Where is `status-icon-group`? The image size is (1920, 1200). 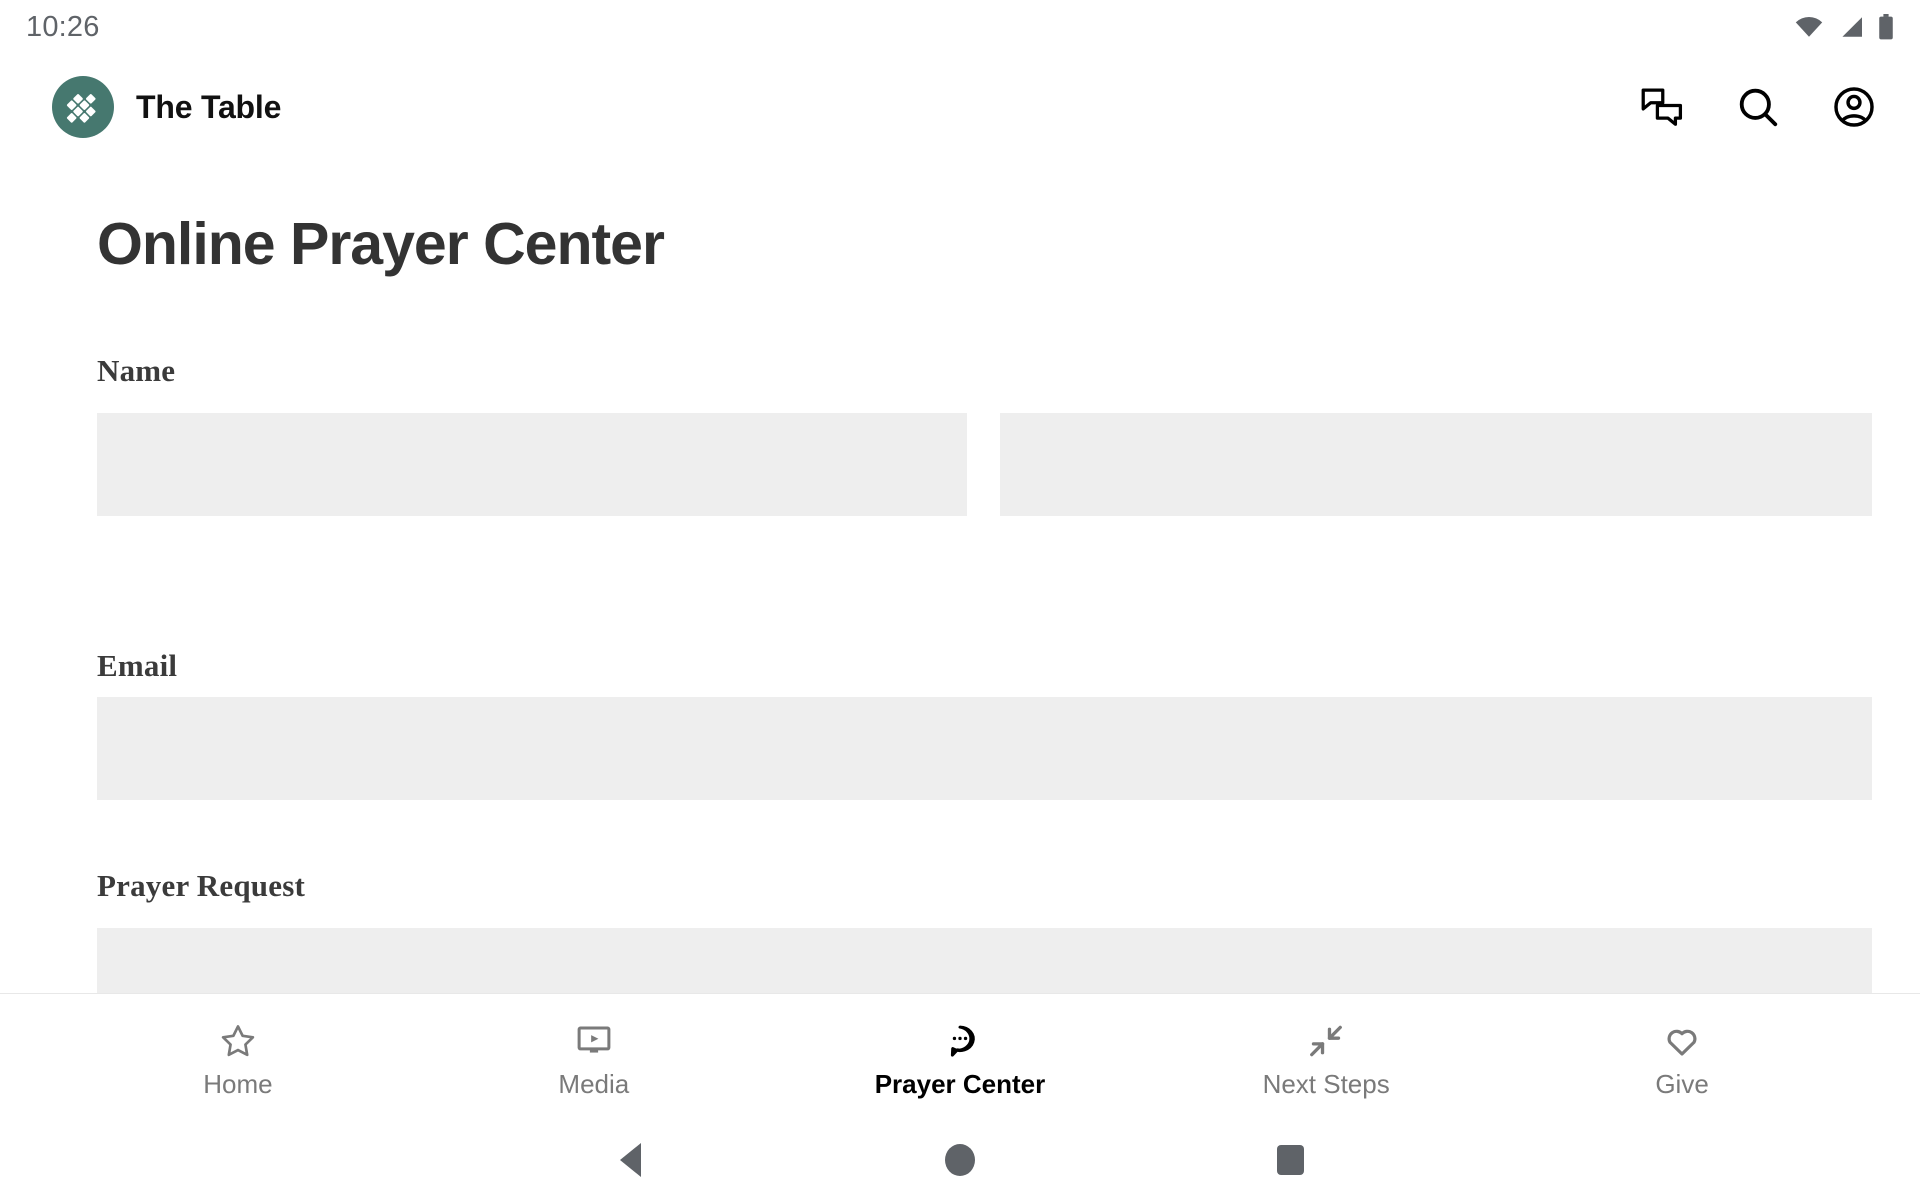 status-icon-group is located at coordinates (1844, 27).